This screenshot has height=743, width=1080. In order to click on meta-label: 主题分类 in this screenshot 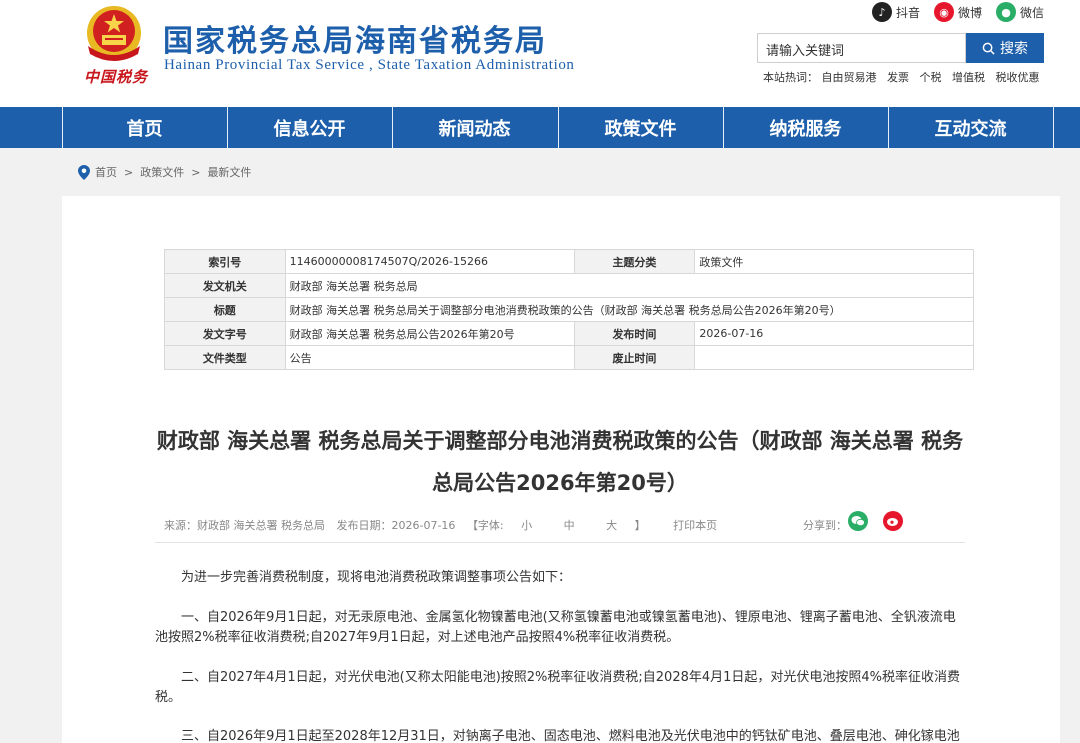, I will do `click(634, 261)`.